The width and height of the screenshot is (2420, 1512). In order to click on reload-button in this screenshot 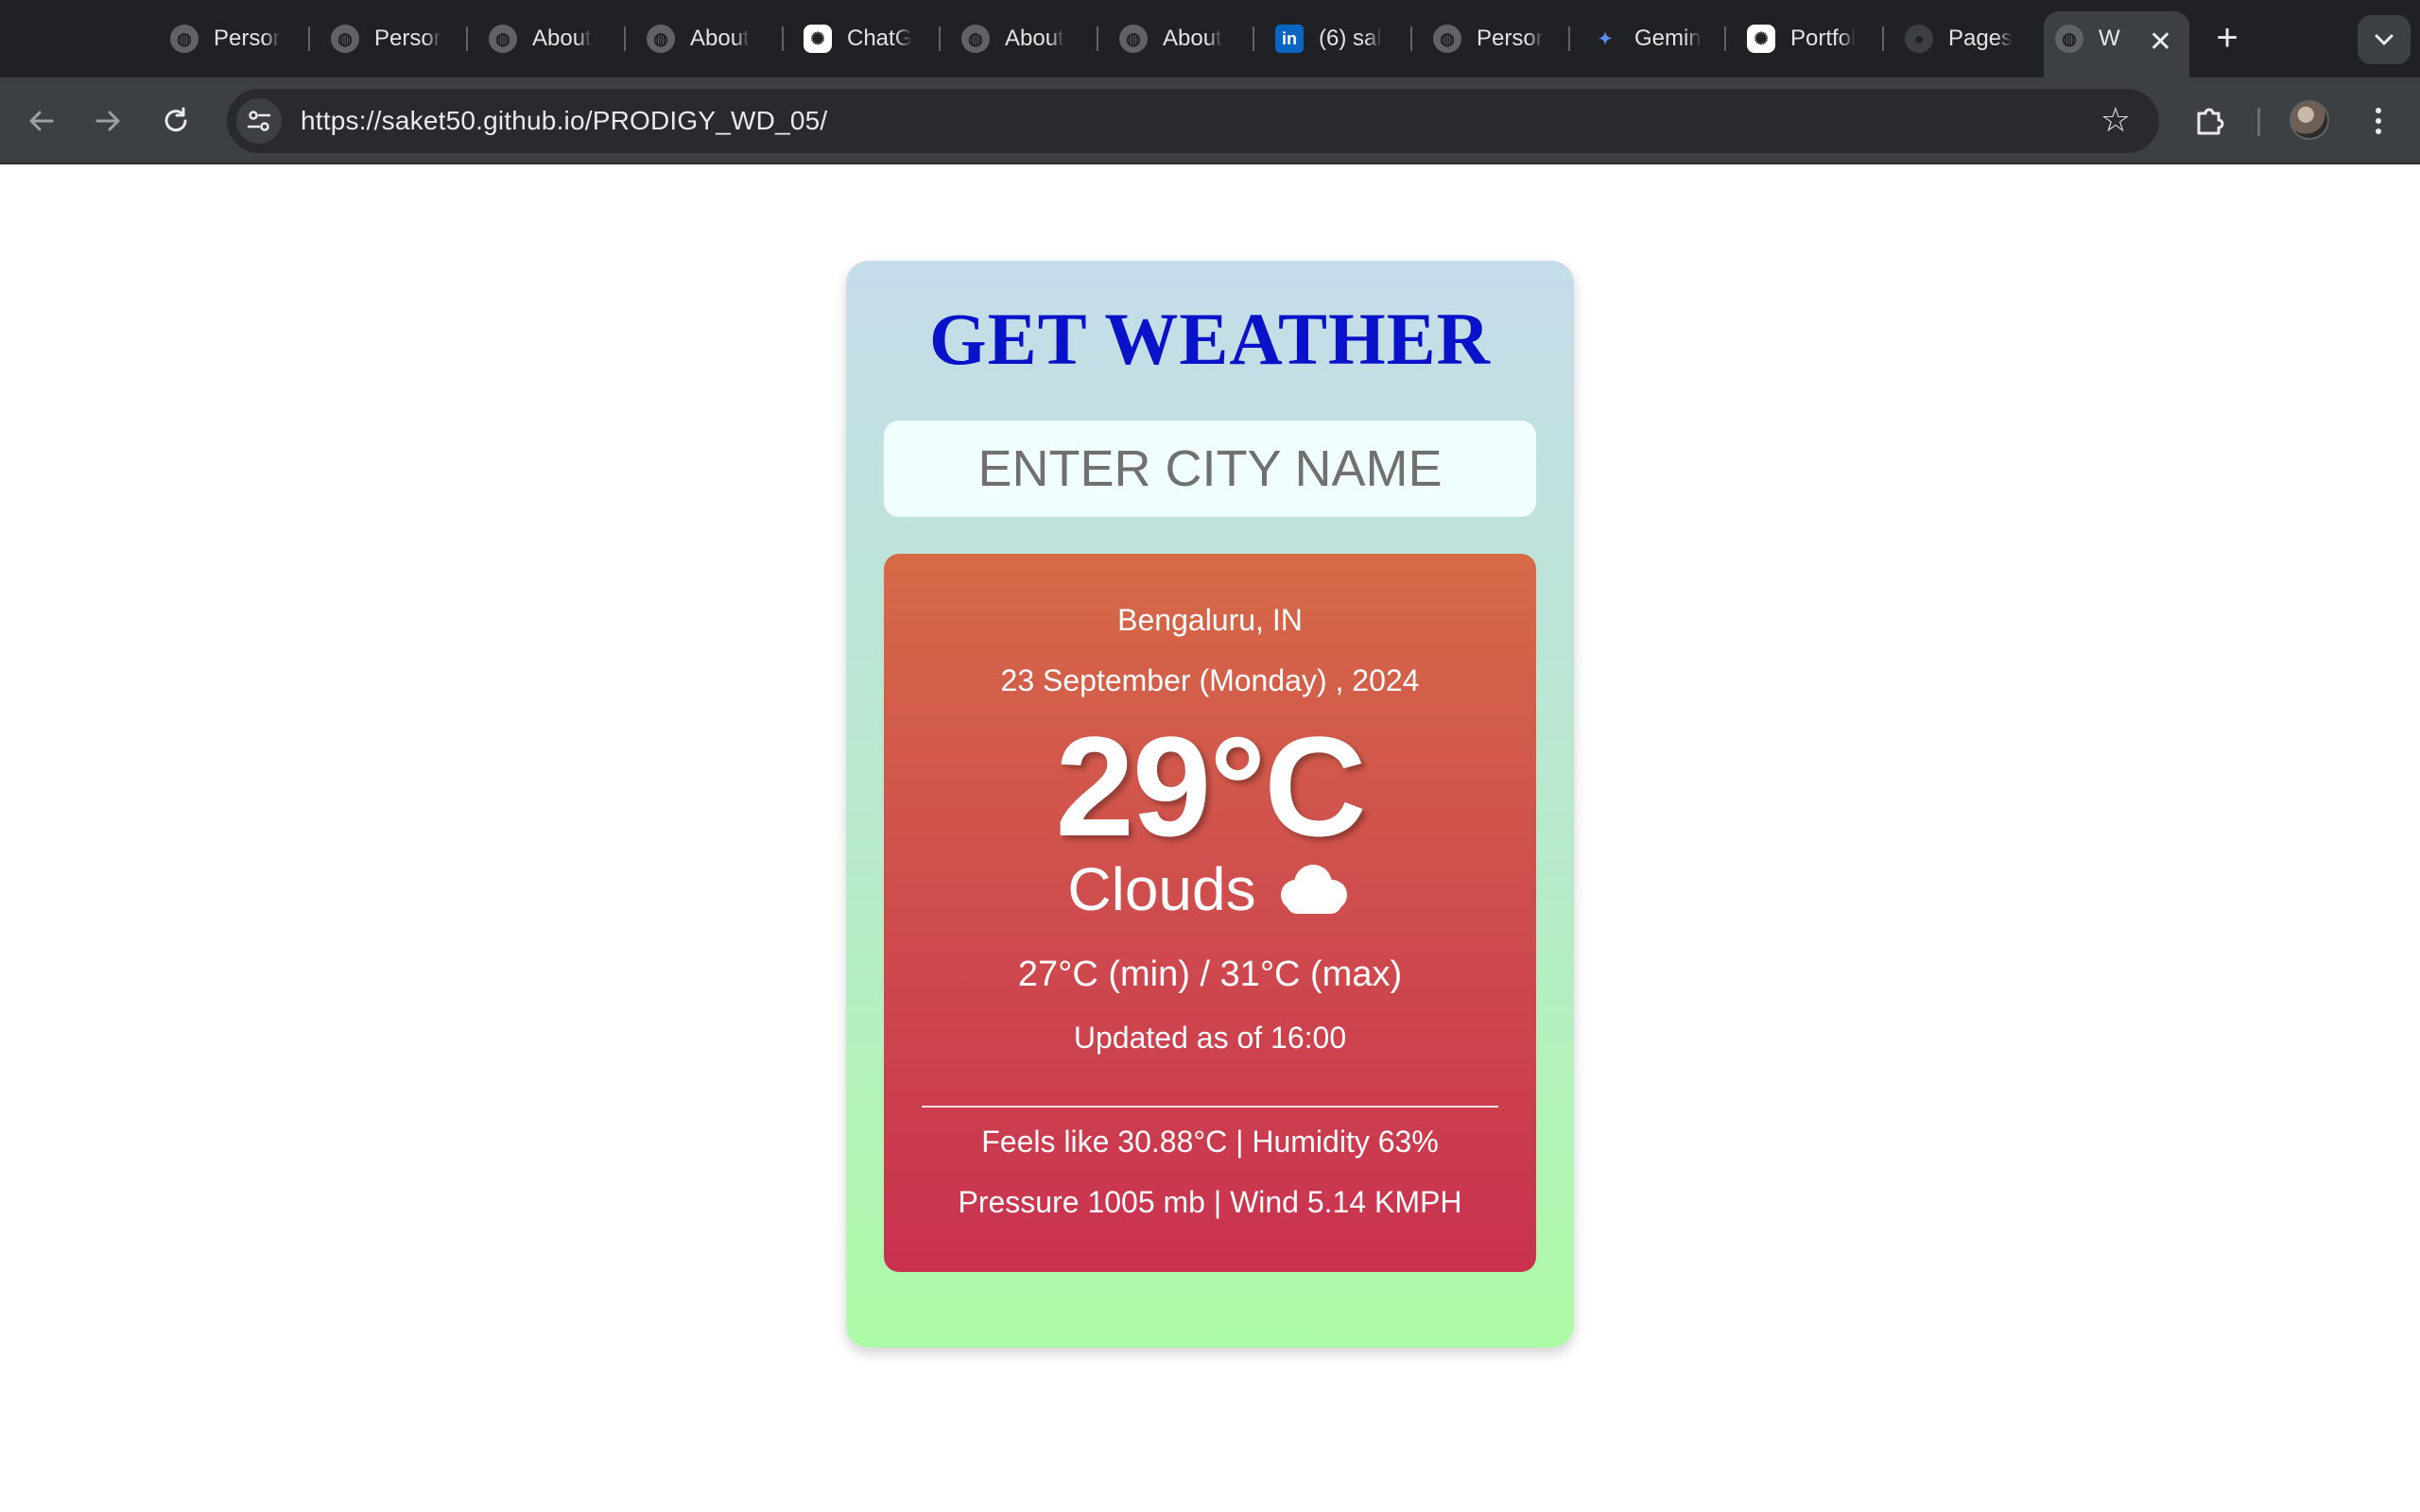, I will do `click(175, 121)`.